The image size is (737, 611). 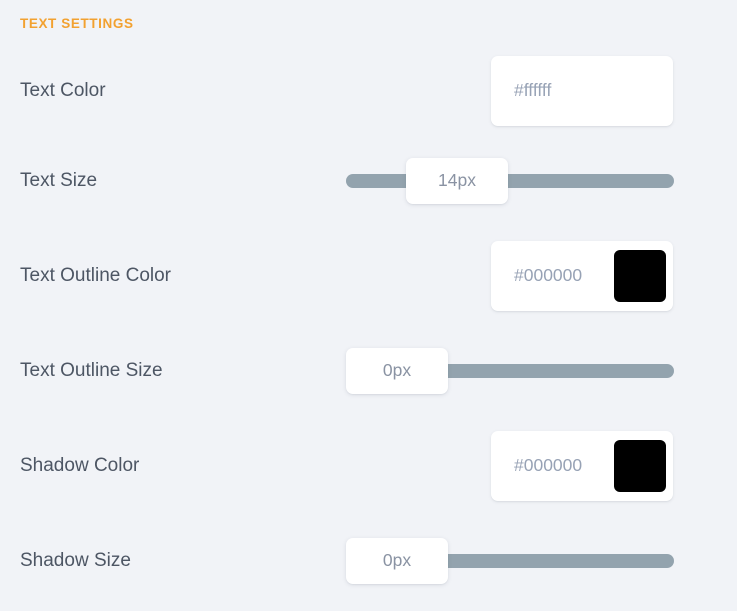 What do you see at coordinates (59, 180) in the screenshot?
I see `label-text-size: Text Size` at bounding box center [59, 180].